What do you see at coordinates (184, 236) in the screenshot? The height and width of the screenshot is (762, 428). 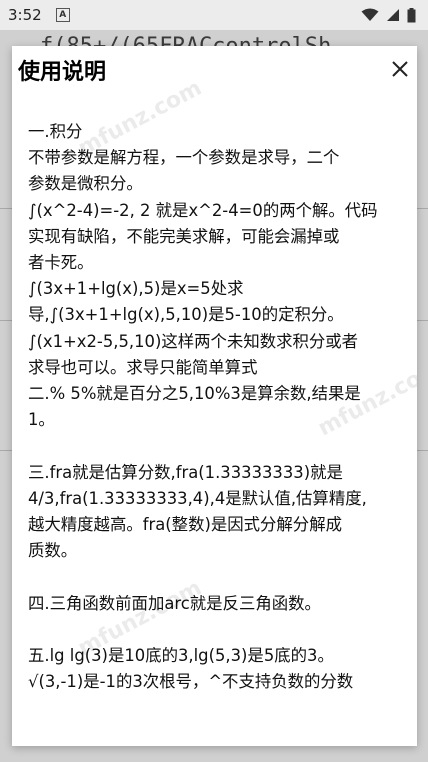 I see `body-line: 实现有缺陷，不能完美求解，可能会漏掉或` at bounding box center [184, 236].